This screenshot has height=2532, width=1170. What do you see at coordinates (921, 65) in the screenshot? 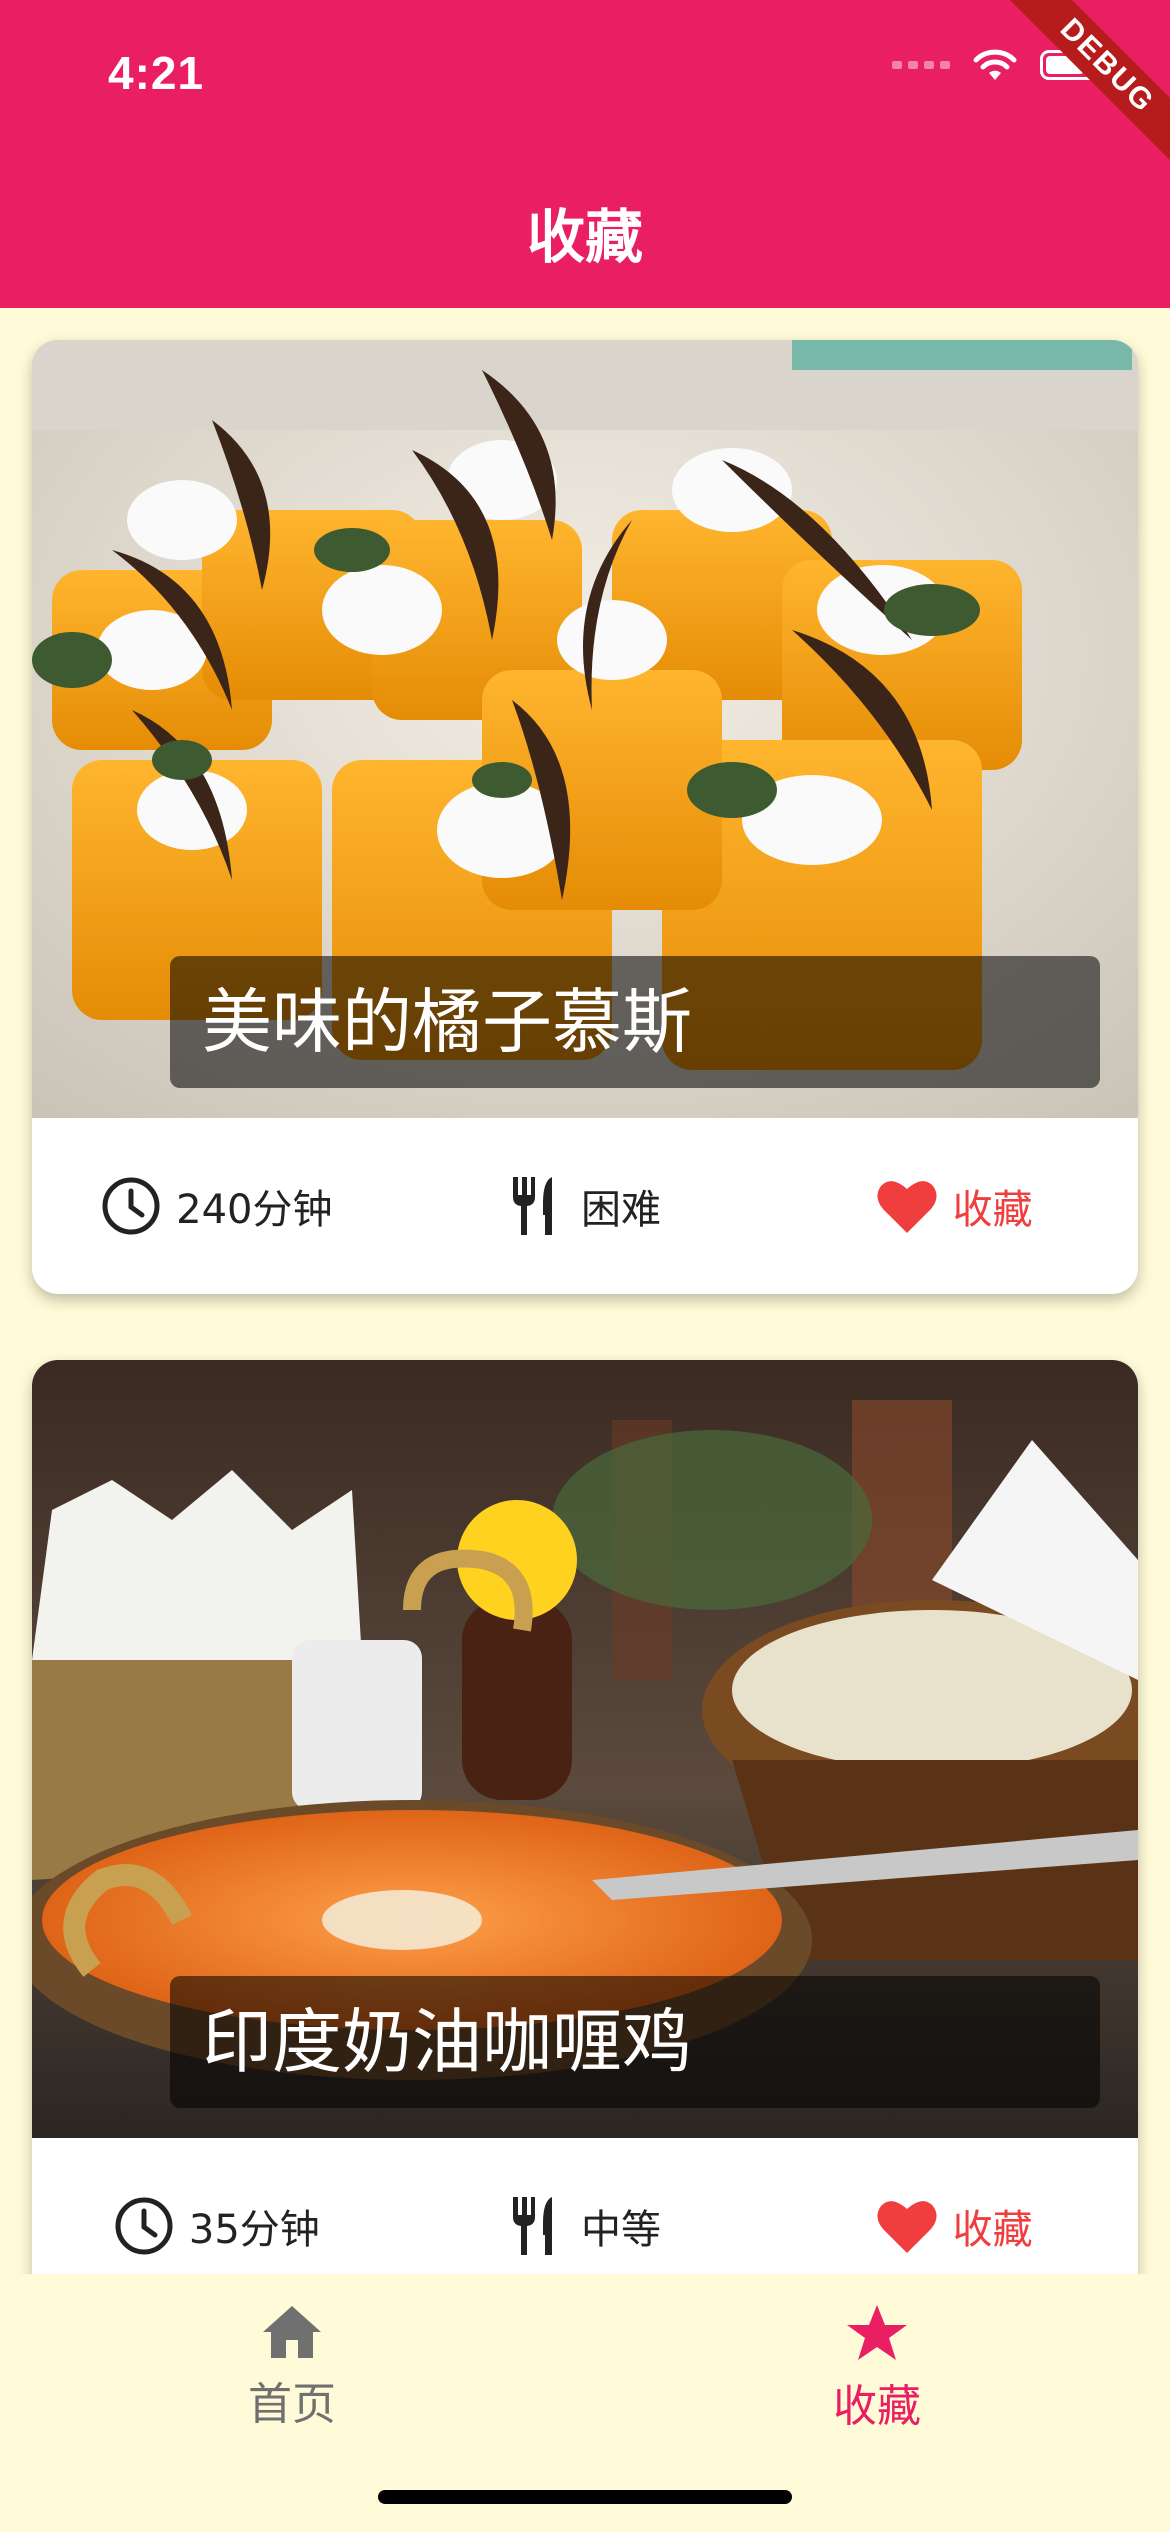
I see `signal-icon` at bounding box center [921, 65].